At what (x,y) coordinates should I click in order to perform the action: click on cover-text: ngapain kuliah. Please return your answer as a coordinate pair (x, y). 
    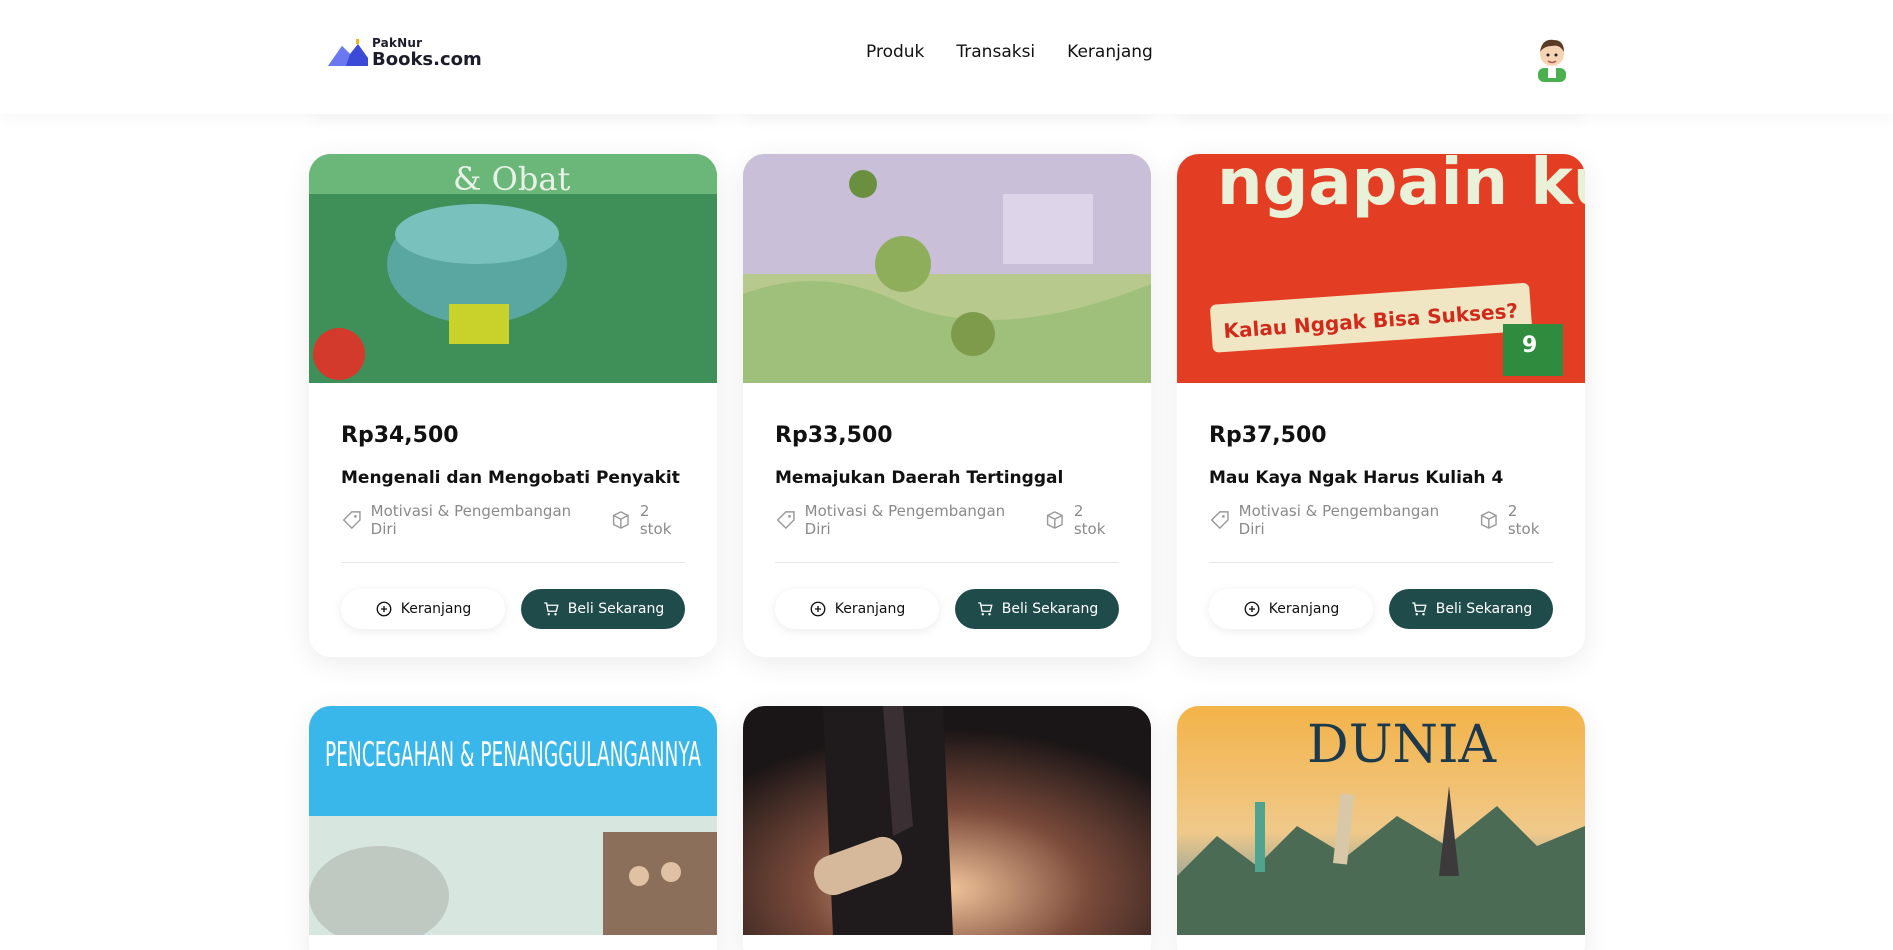
    Looking at the image, I should click on (1401, 187).